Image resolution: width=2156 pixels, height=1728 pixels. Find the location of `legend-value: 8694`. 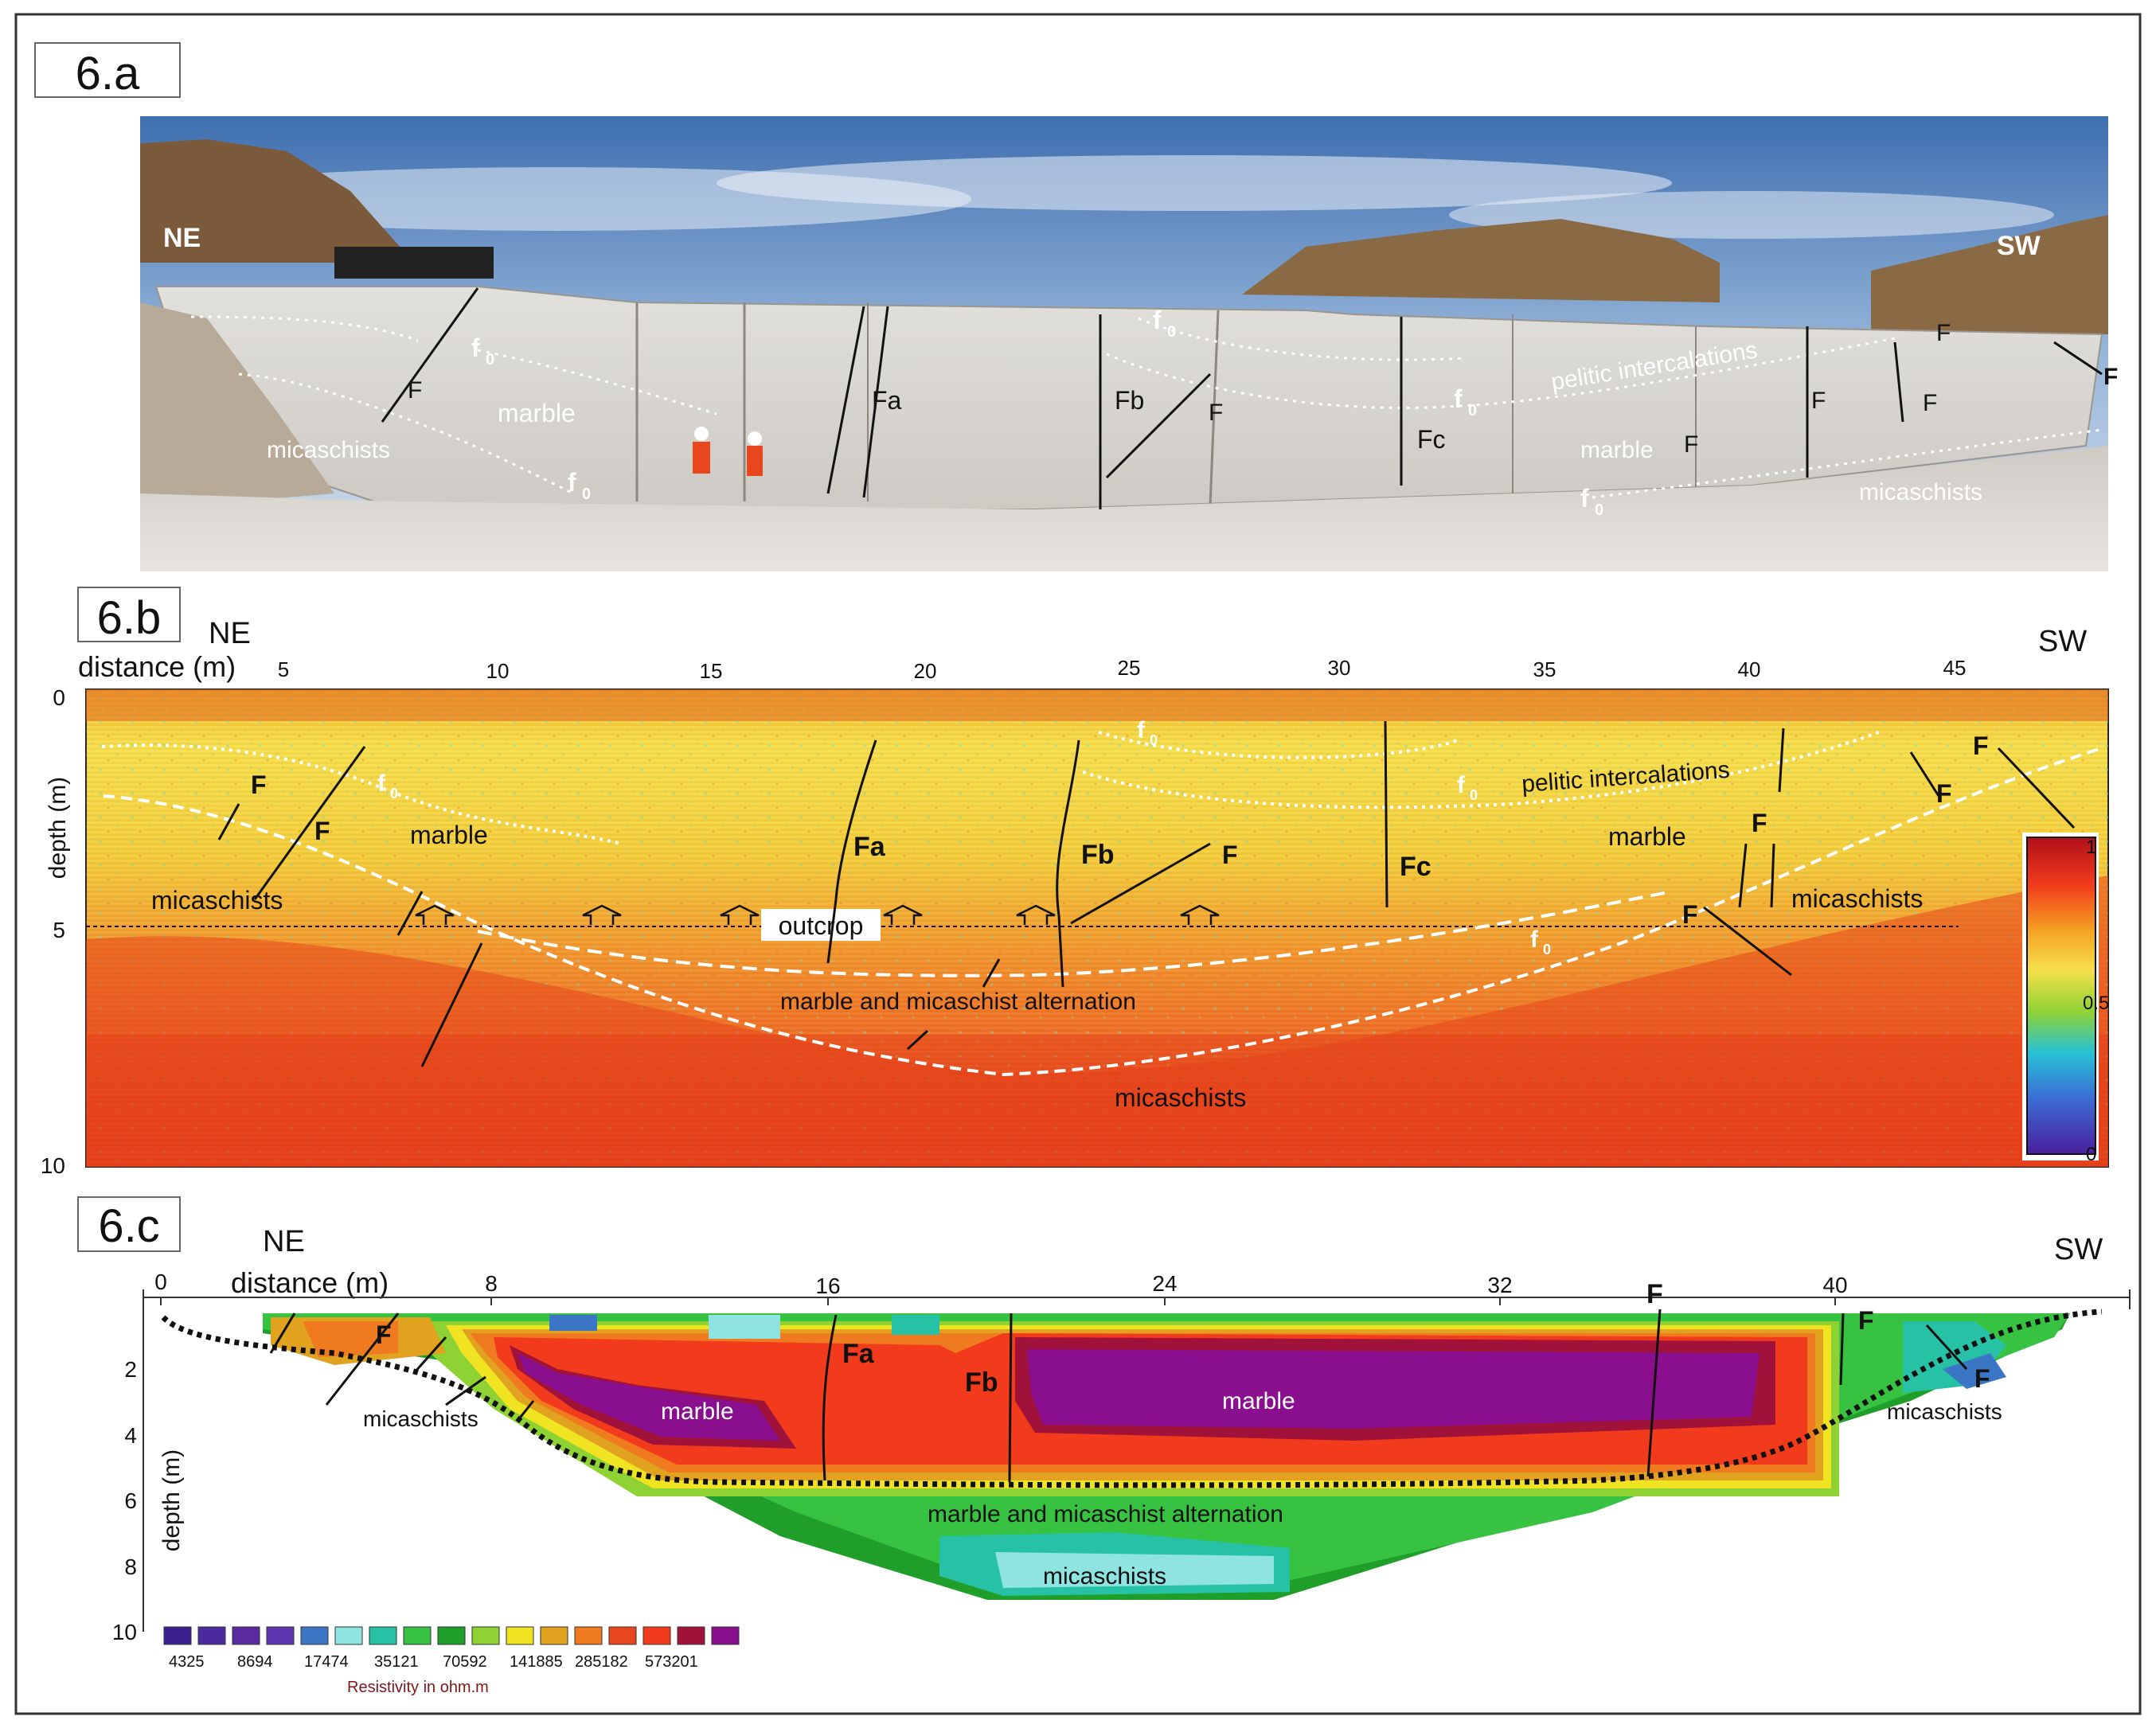

legend-value: 8694 is located at coordinates (255, 1662).